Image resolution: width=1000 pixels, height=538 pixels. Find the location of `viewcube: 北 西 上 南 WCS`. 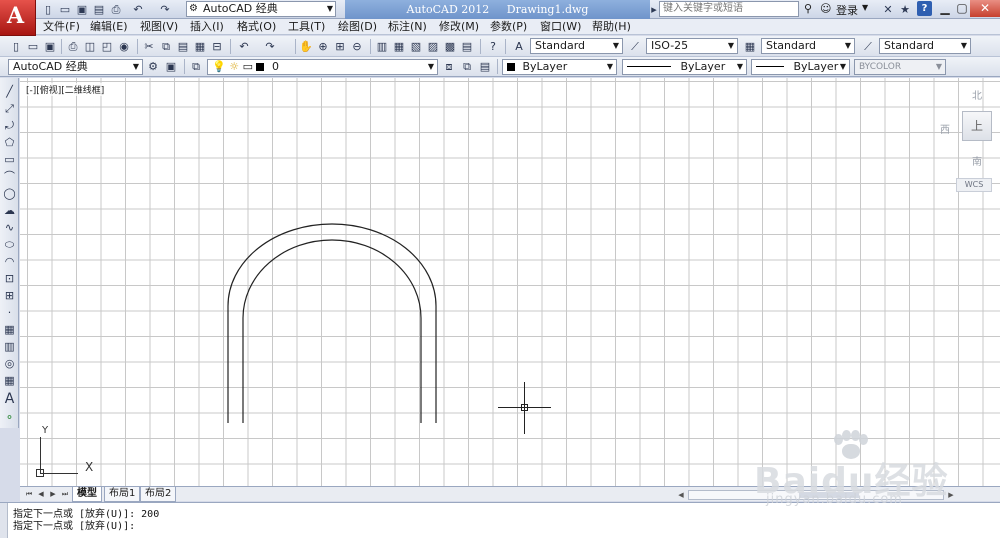

viewcube: 北 西 上 南 WCS is located at coordinates (970, 140).